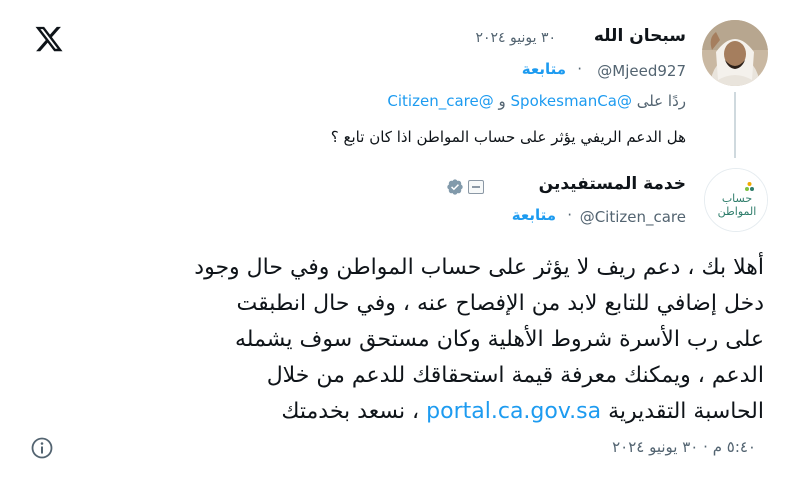  What do you see at coordinates (737, 211) in the screenshot?
I see `logo-text-line2: المواطن` at bounding box center [737, 211].